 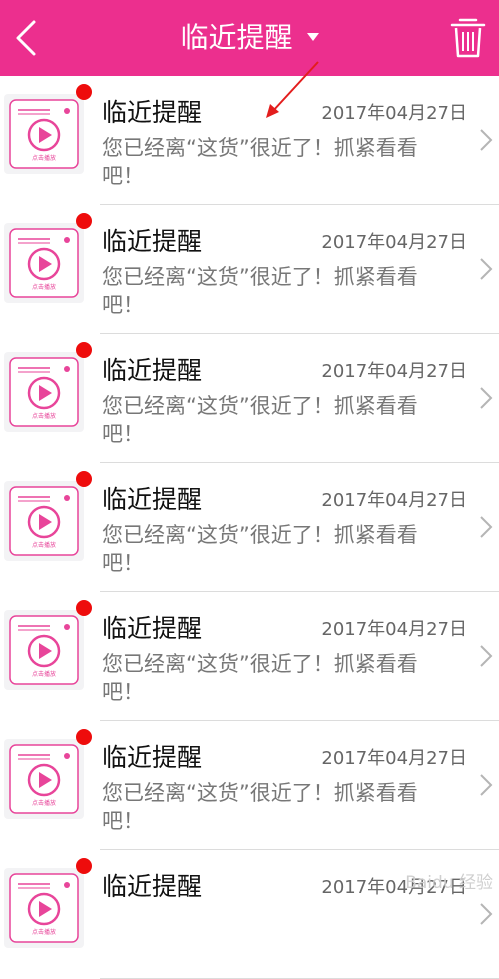 What do you see at coordinates (236, 37) in the screenshot?
I see `page-title: 临近提醒` at bounding box center [236, 37].